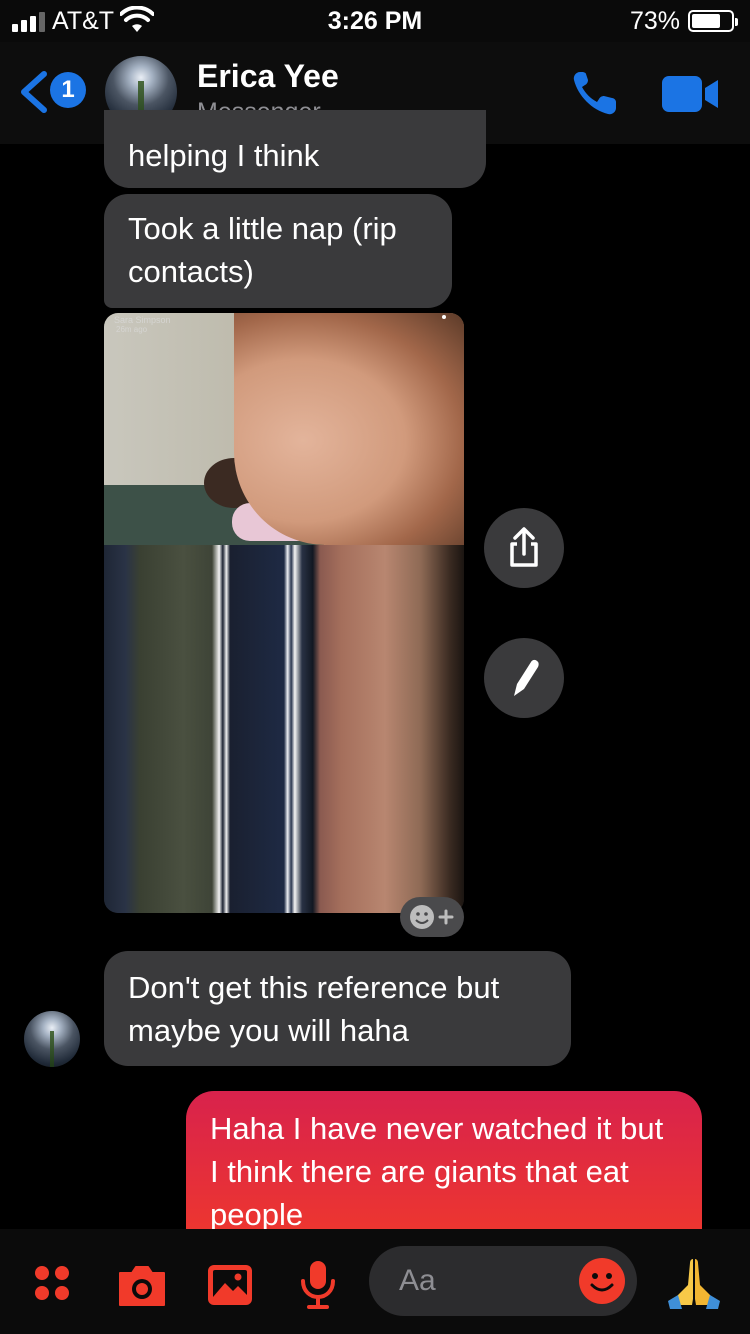  I want to click on share-icon, so click(524, 547).